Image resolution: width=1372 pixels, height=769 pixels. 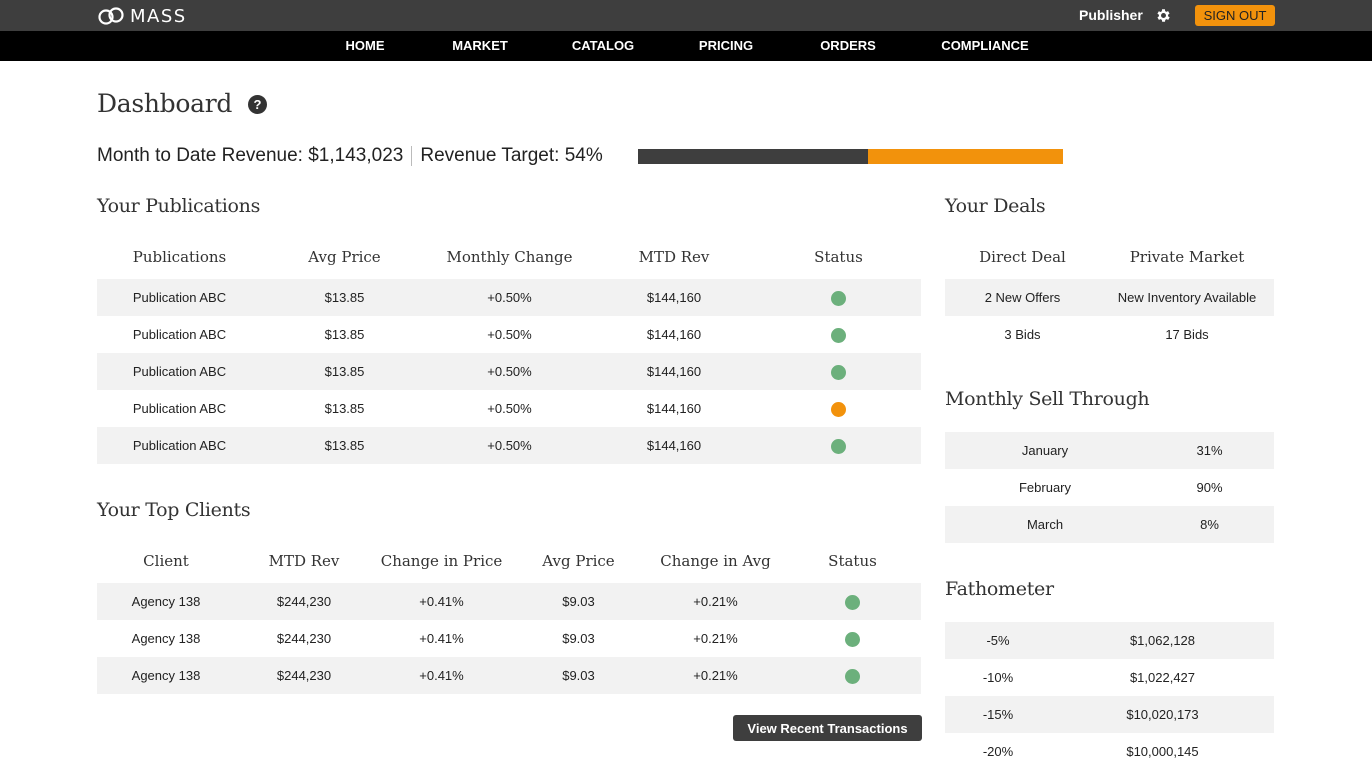 I want to click on logo-text: MASS, so click(x=158, y=16).